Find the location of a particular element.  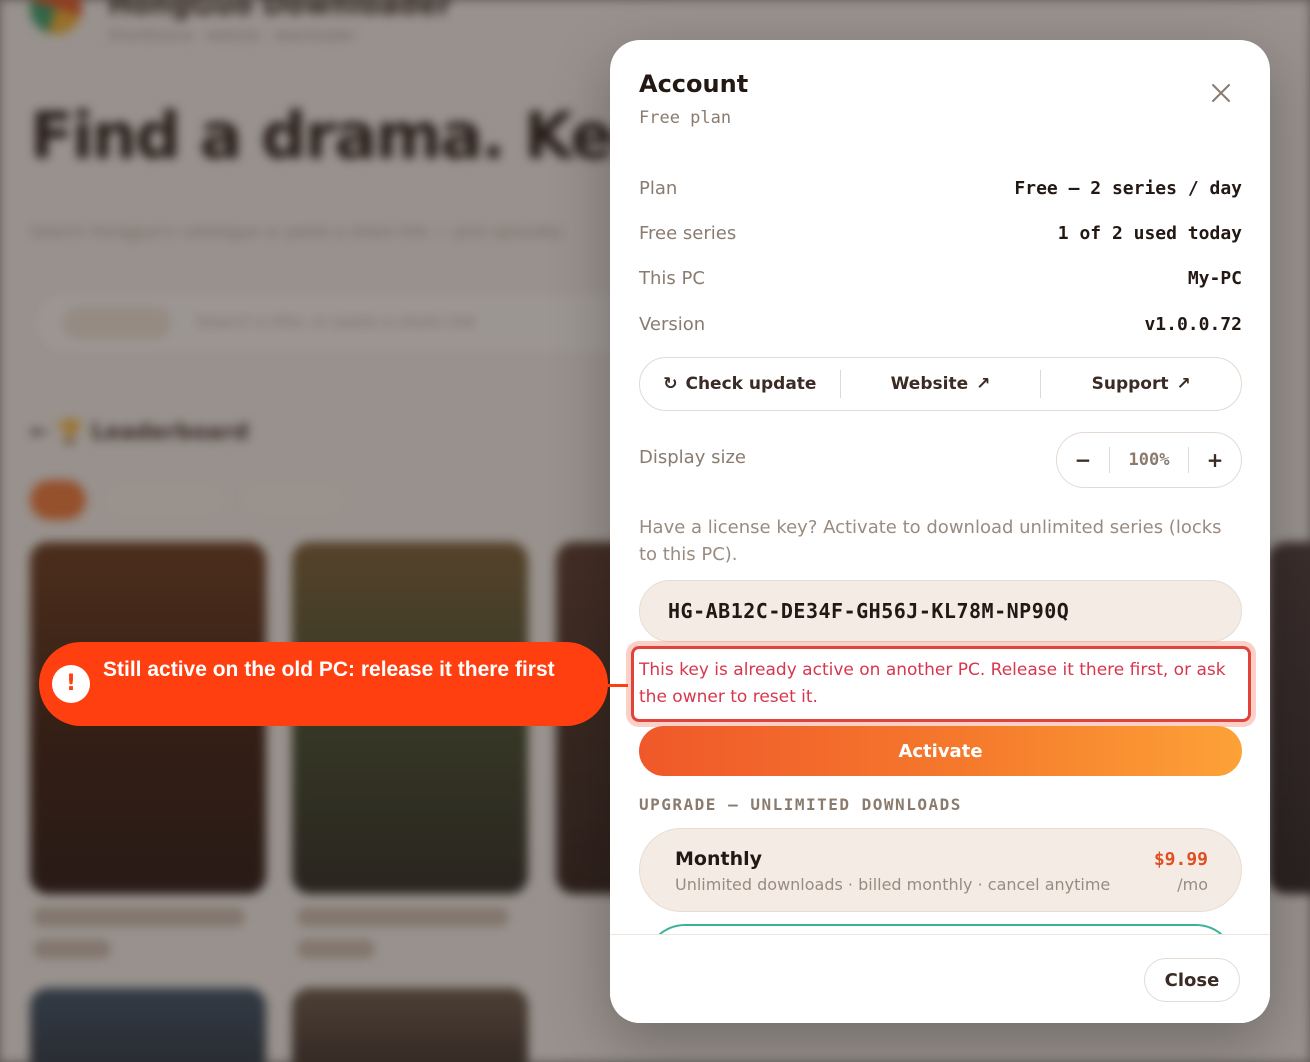

support-link: Support ↗ is located at coordinates (1141, 384).